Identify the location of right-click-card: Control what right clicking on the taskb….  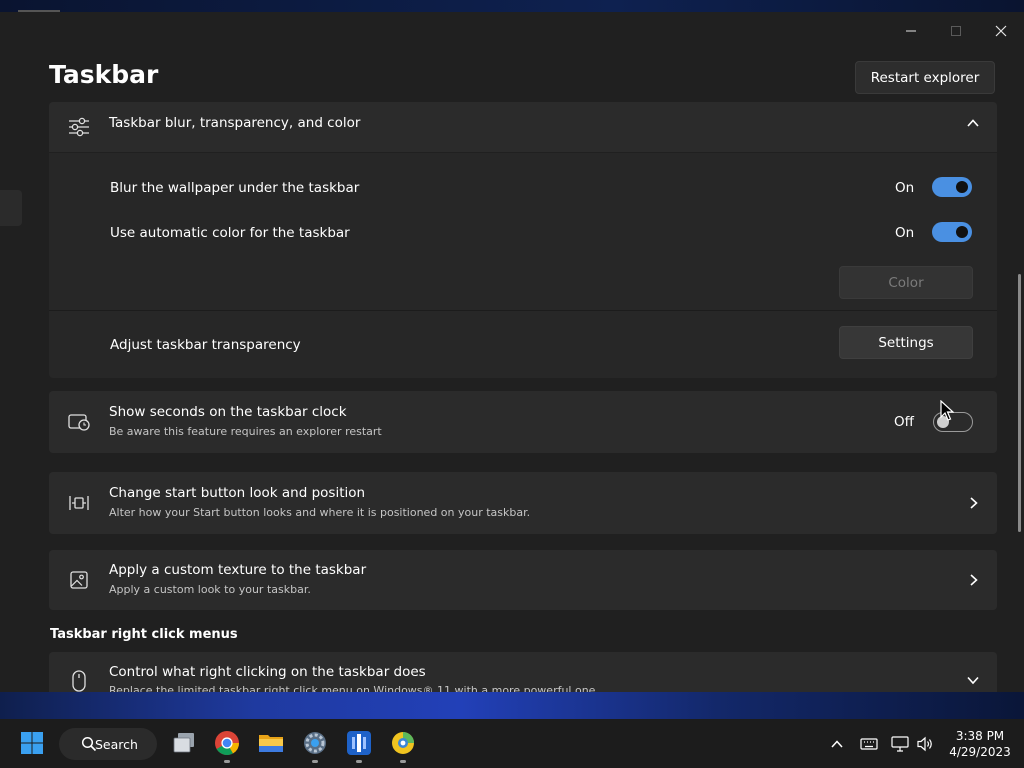
(523, 672).